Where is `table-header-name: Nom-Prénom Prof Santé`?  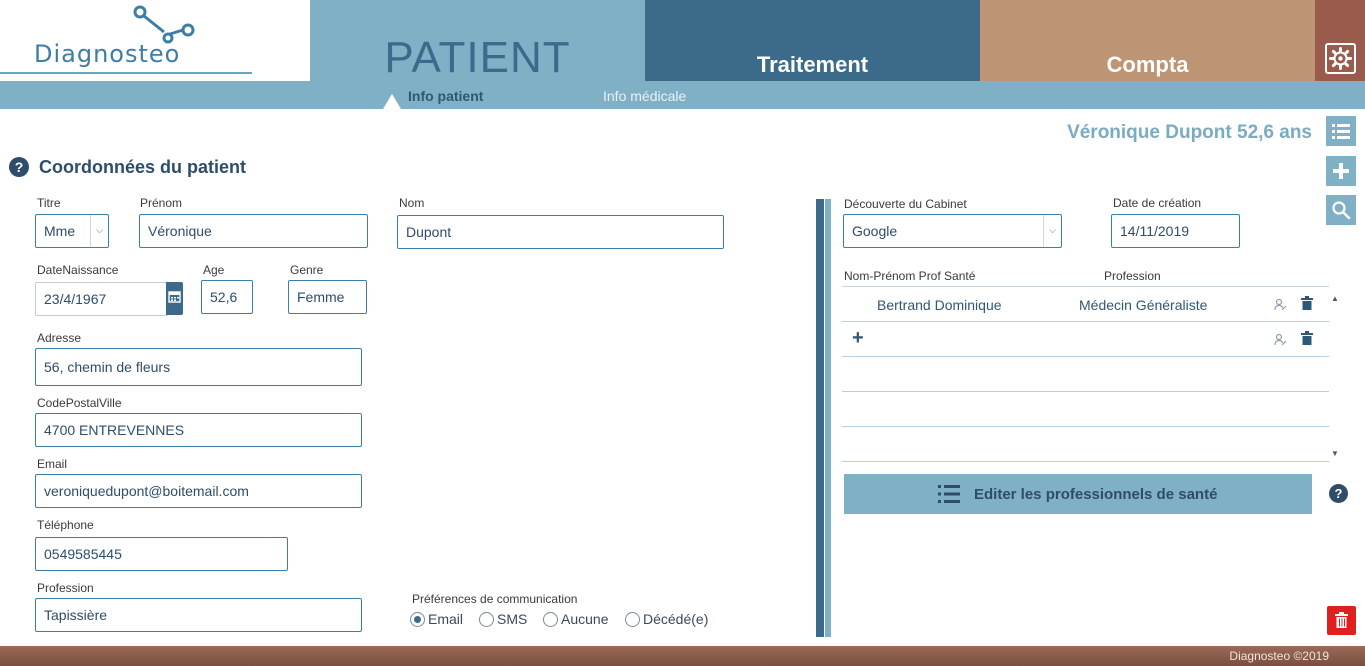 table-header-name: Nom-Prénom Prof Santé is located at coordinates (910, 276).